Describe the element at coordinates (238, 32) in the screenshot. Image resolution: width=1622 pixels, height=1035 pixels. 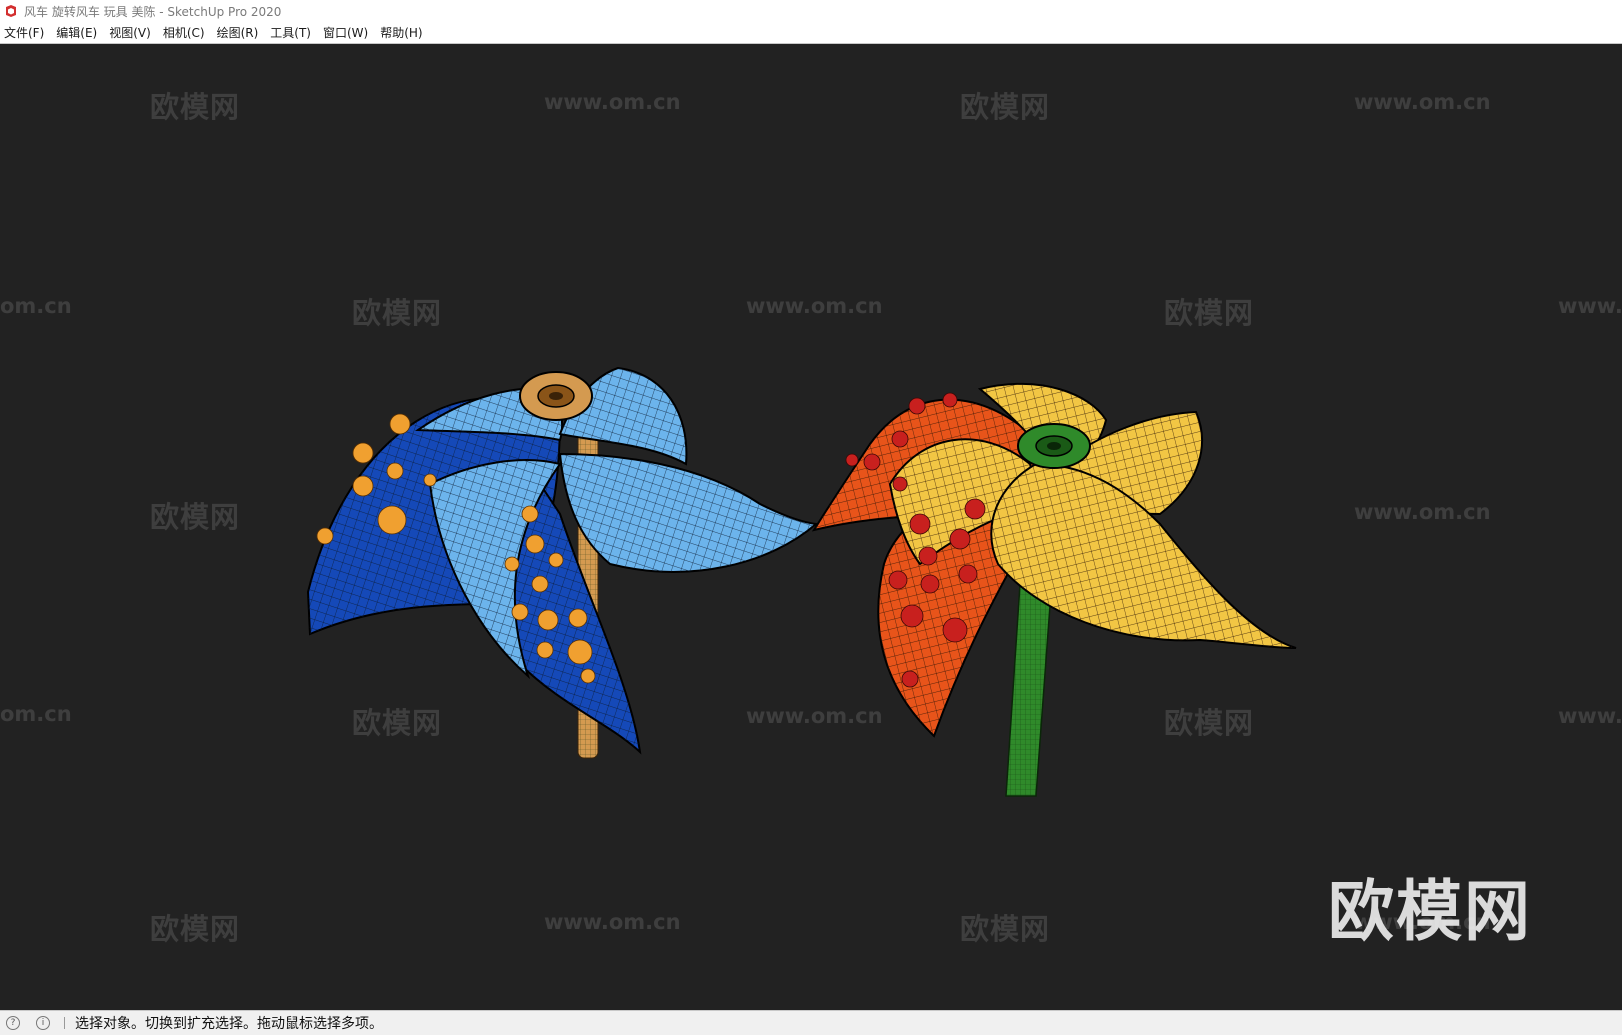
I see `menu-draw: 绘图(R)` at that location.